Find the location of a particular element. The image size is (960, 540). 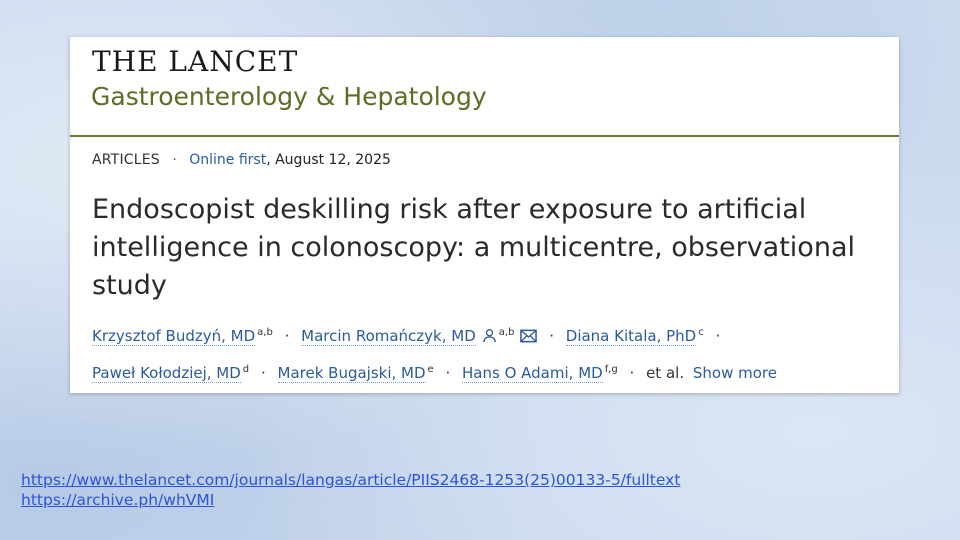

publication-date: , August 12, 2025 is located at coordinates (328, 160).